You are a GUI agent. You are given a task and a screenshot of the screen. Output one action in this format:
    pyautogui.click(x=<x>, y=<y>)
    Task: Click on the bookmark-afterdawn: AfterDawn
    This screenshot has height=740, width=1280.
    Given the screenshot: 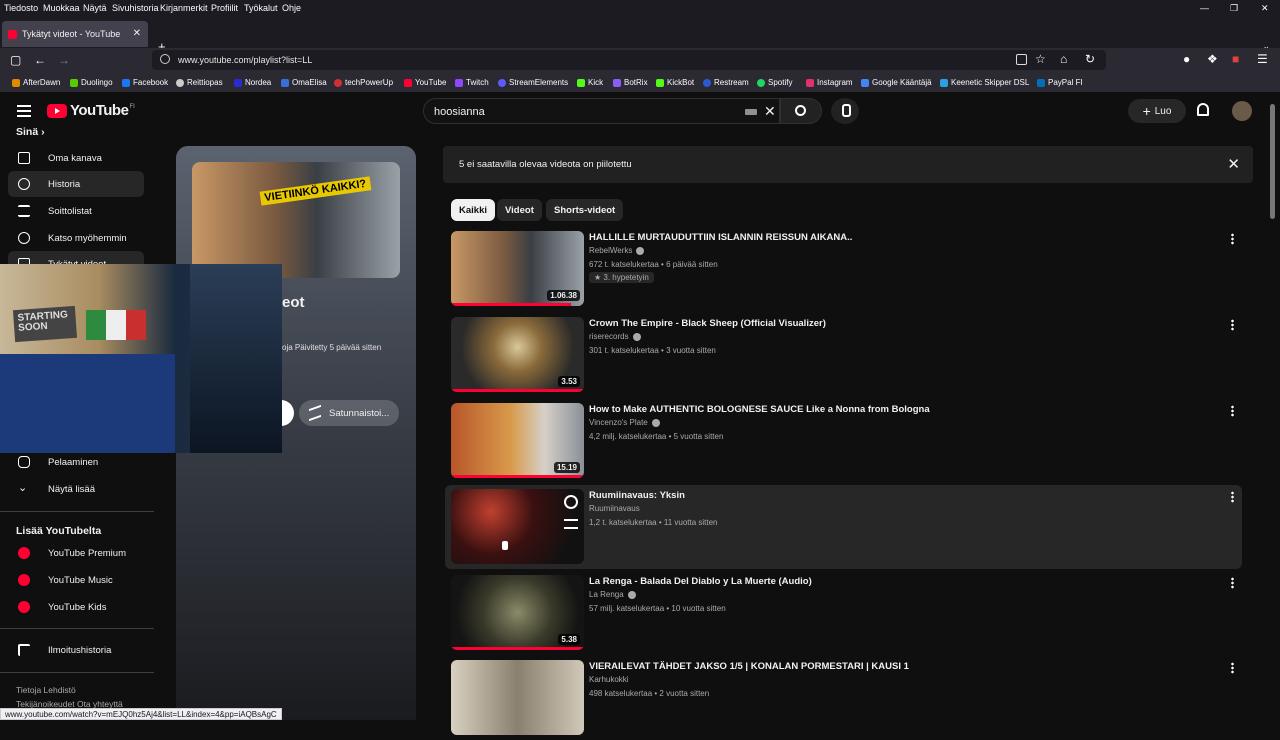 What is the action you would take?
    pyautogui.click(x=36, y=82)
    